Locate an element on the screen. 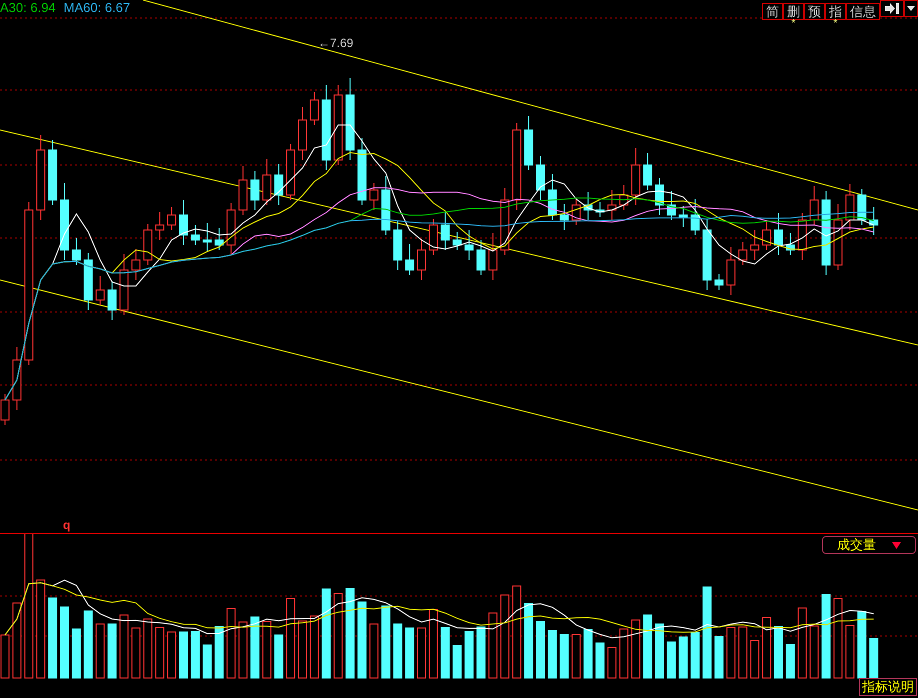  toolbar-button: 信息 is located at coordinates (863, 11).